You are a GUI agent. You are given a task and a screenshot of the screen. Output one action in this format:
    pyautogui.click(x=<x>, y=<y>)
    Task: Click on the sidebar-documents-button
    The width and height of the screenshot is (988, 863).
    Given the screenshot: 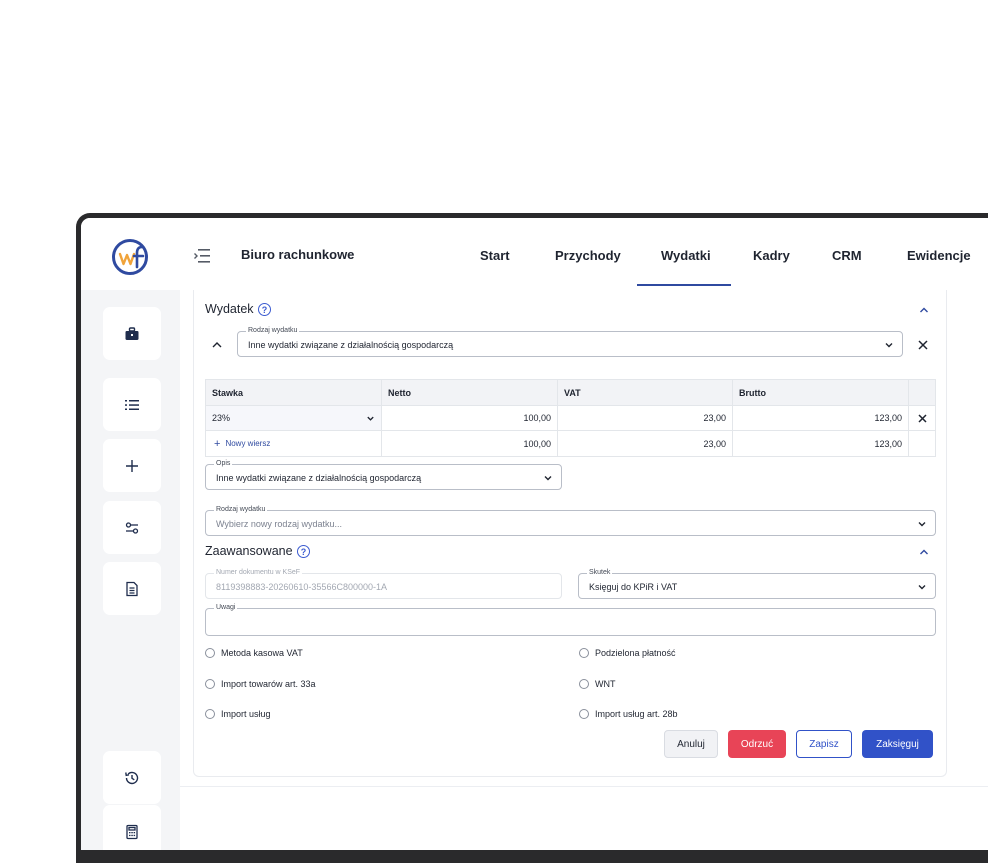 What is the action you would take?
    pyautogui.click(x=132, y=588)
    